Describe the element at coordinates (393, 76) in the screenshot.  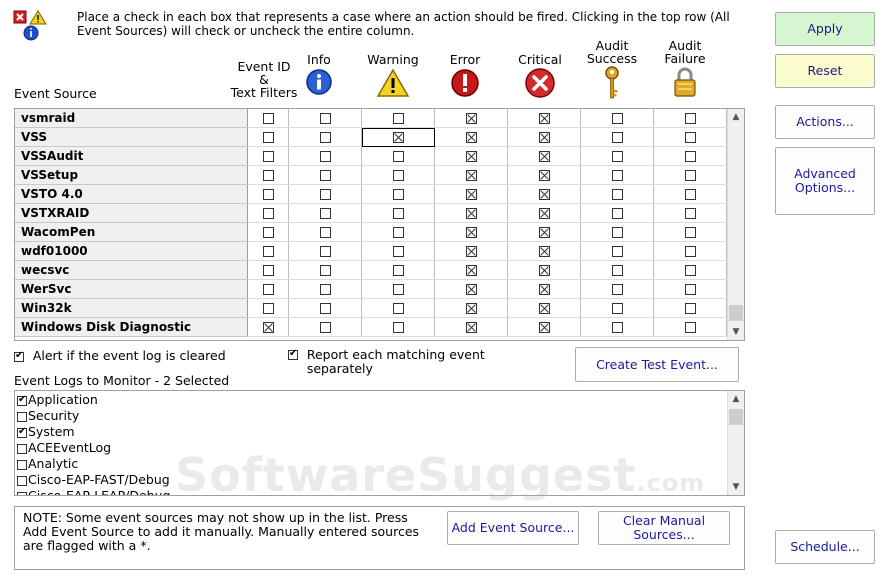
I see `column-header-warning: Warning` at that location.